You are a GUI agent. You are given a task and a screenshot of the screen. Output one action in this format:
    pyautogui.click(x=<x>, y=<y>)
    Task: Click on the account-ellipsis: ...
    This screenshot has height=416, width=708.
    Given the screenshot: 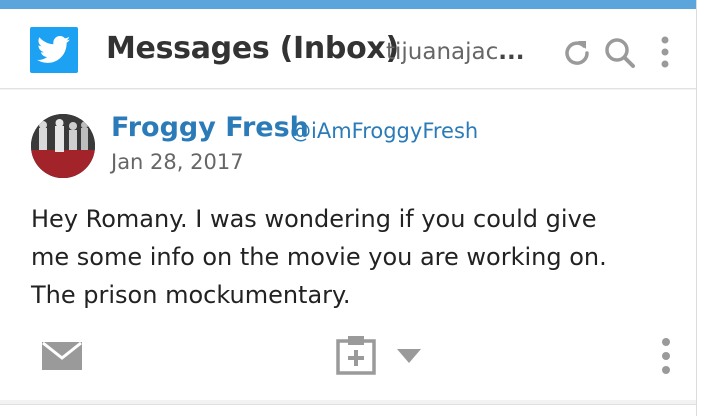 What is the action you would take?
    pyautogui.click(x=511, y=52)
    